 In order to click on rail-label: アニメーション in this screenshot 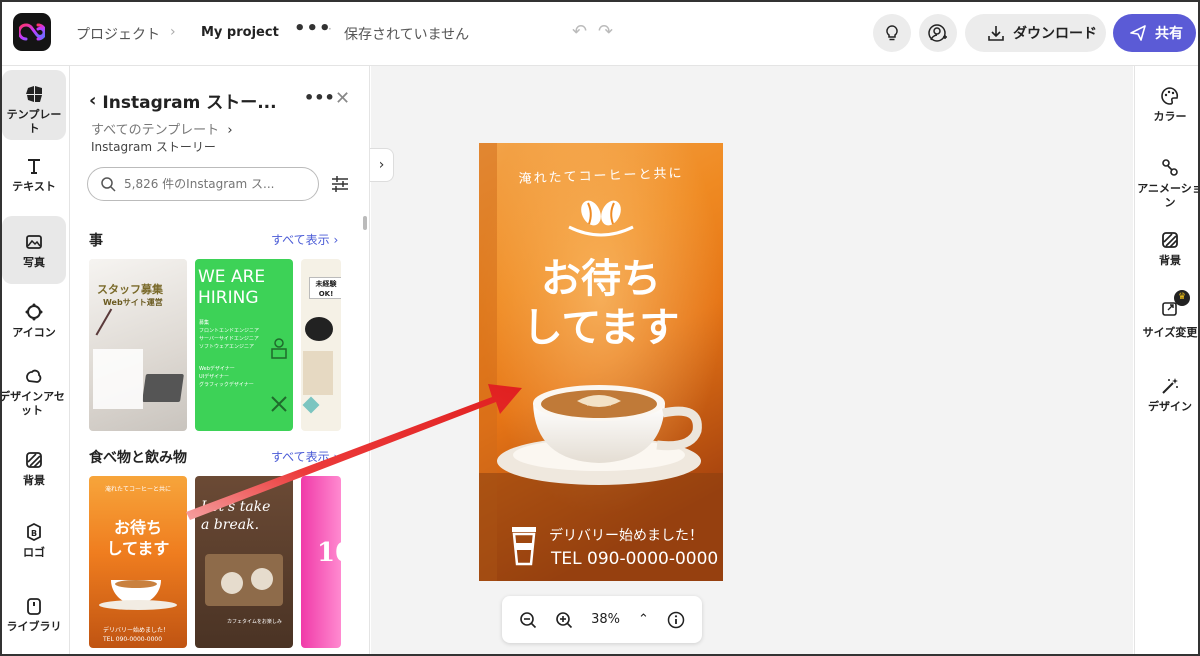, I will do `click(1168, 196)`.